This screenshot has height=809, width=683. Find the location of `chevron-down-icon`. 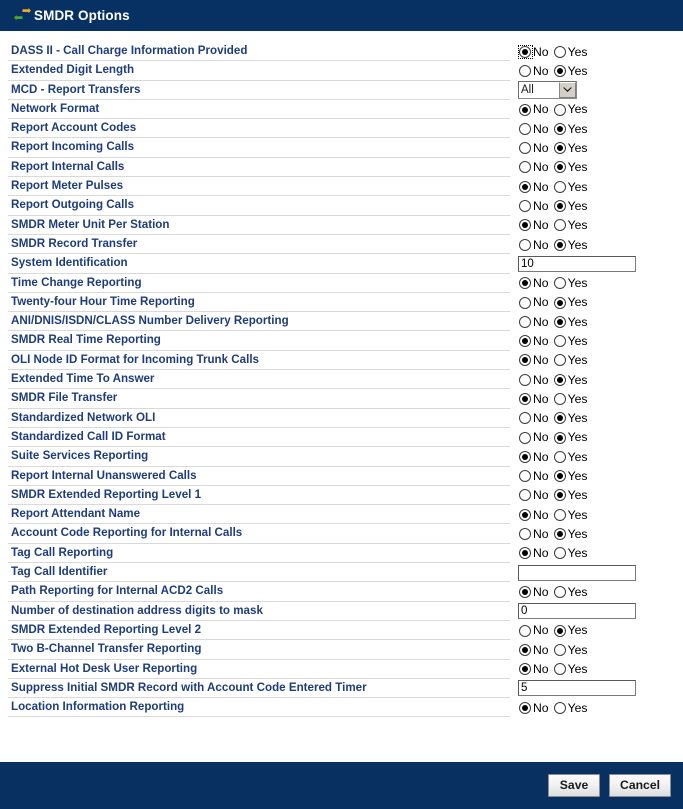

chevron-down-icon is located at coordinates (567, 90).